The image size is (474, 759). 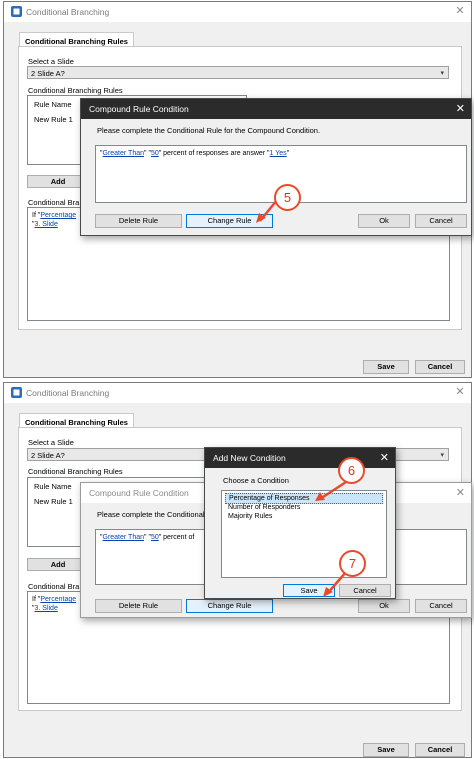 What do you see at coordinates (264, 507) in the screenshot?
I see `list-item: Number of Responders` at bounding box center [264, 507].